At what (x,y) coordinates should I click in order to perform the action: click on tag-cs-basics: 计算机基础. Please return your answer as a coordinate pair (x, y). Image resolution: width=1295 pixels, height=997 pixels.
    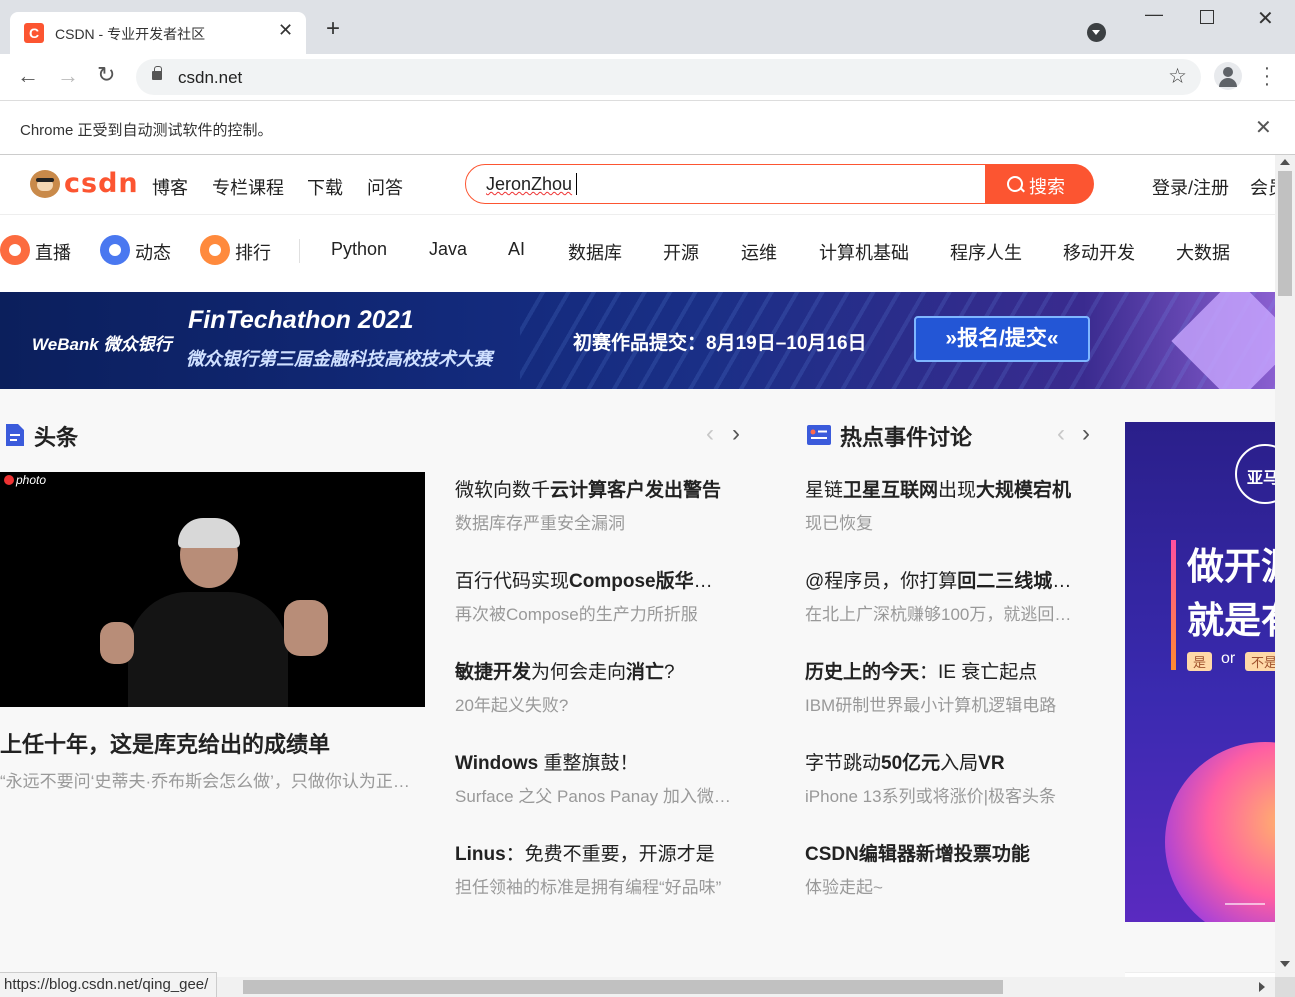
    Looking at the image, I should click on (864, 252).